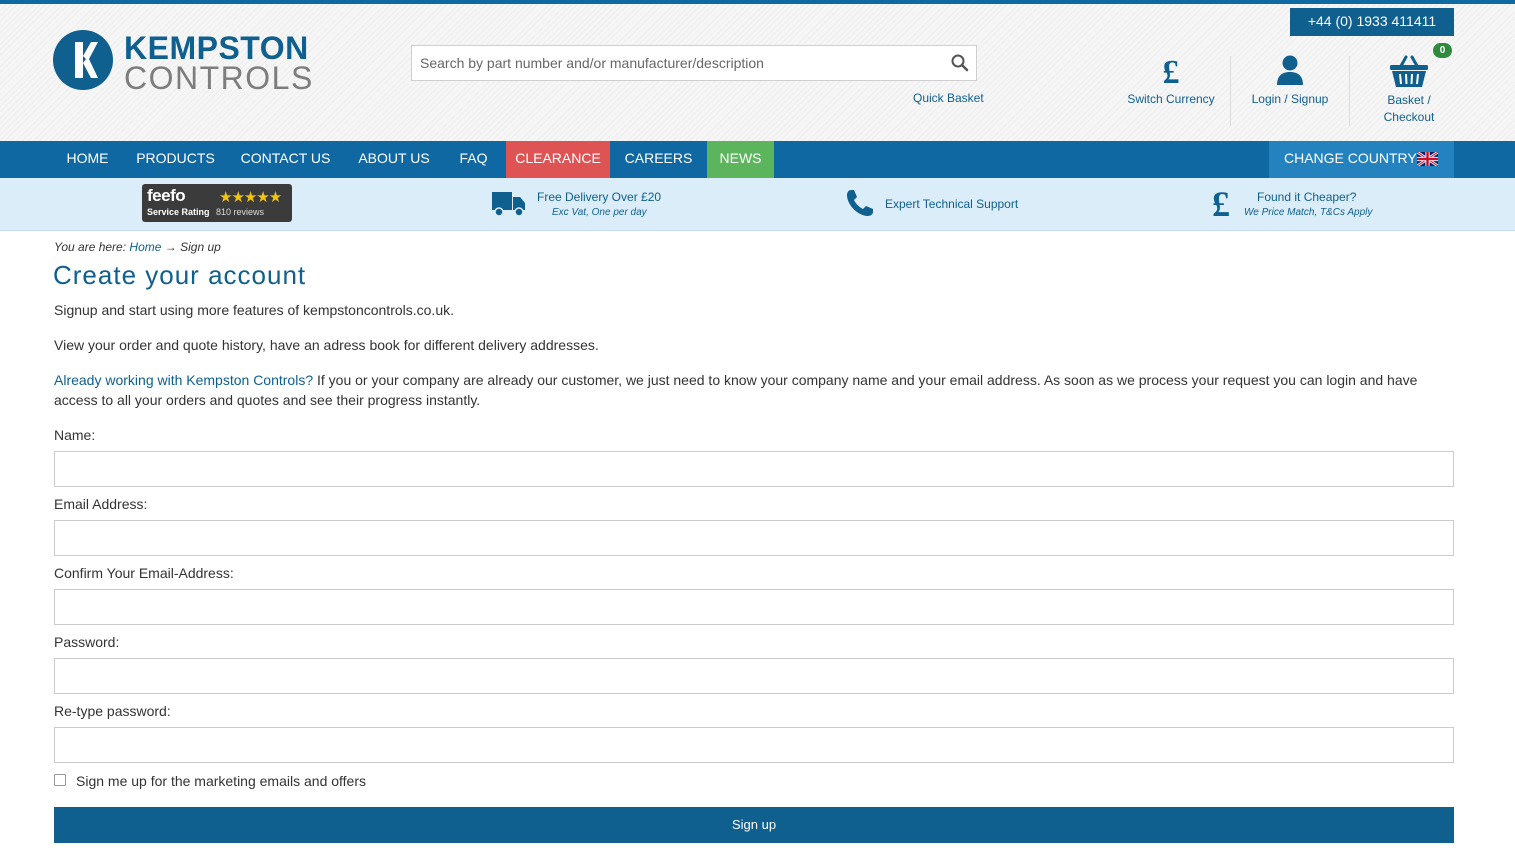 The width and height of the screenshot is (1515, 854). What do you see at coordinates (87, 159) in the screenshot?
I see `nav-home: HOME` at bounding box center [87, 159].